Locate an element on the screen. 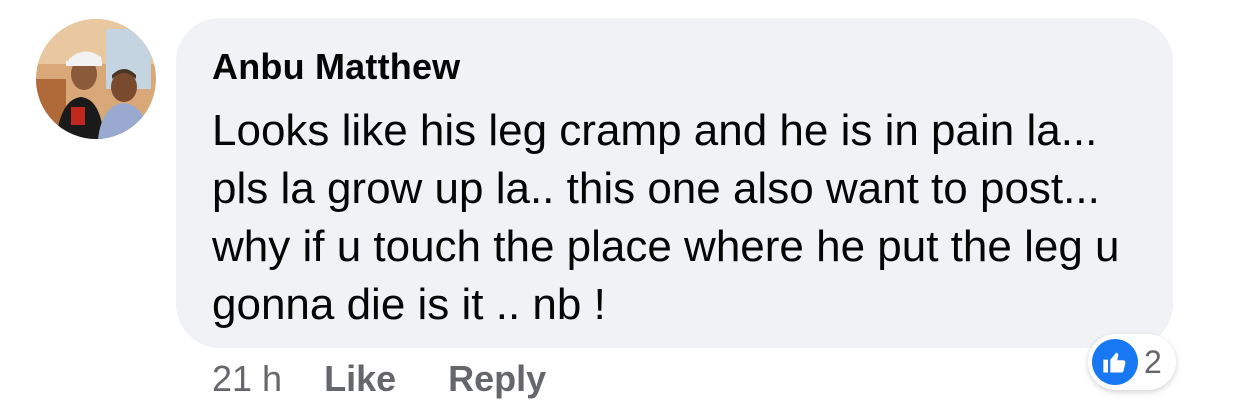  avatar is located at coordinates (96, 79).